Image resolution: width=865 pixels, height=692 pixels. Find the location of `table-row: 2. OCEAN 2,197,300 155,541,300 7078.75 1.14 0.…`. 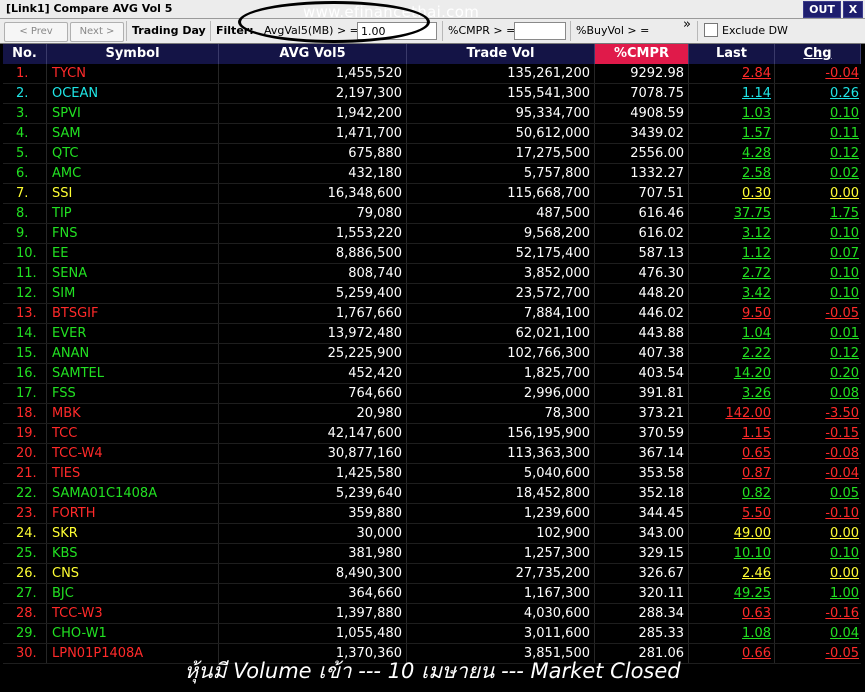

table-row: 2. OCEAN 2,197,300 155,541,300 7078.75 1.14 0.… is located at coordinates (432, 94).